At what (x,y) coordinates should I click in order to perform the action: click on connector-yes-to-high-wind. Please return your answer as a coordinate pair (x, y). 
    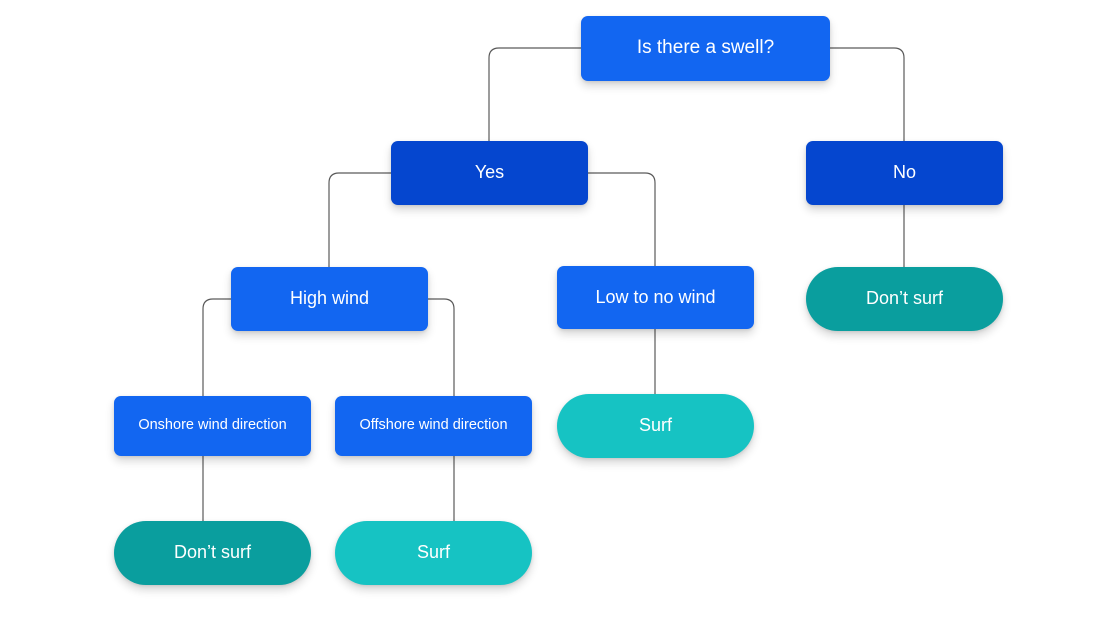
    Looking at the image, I should click on (359, 219).